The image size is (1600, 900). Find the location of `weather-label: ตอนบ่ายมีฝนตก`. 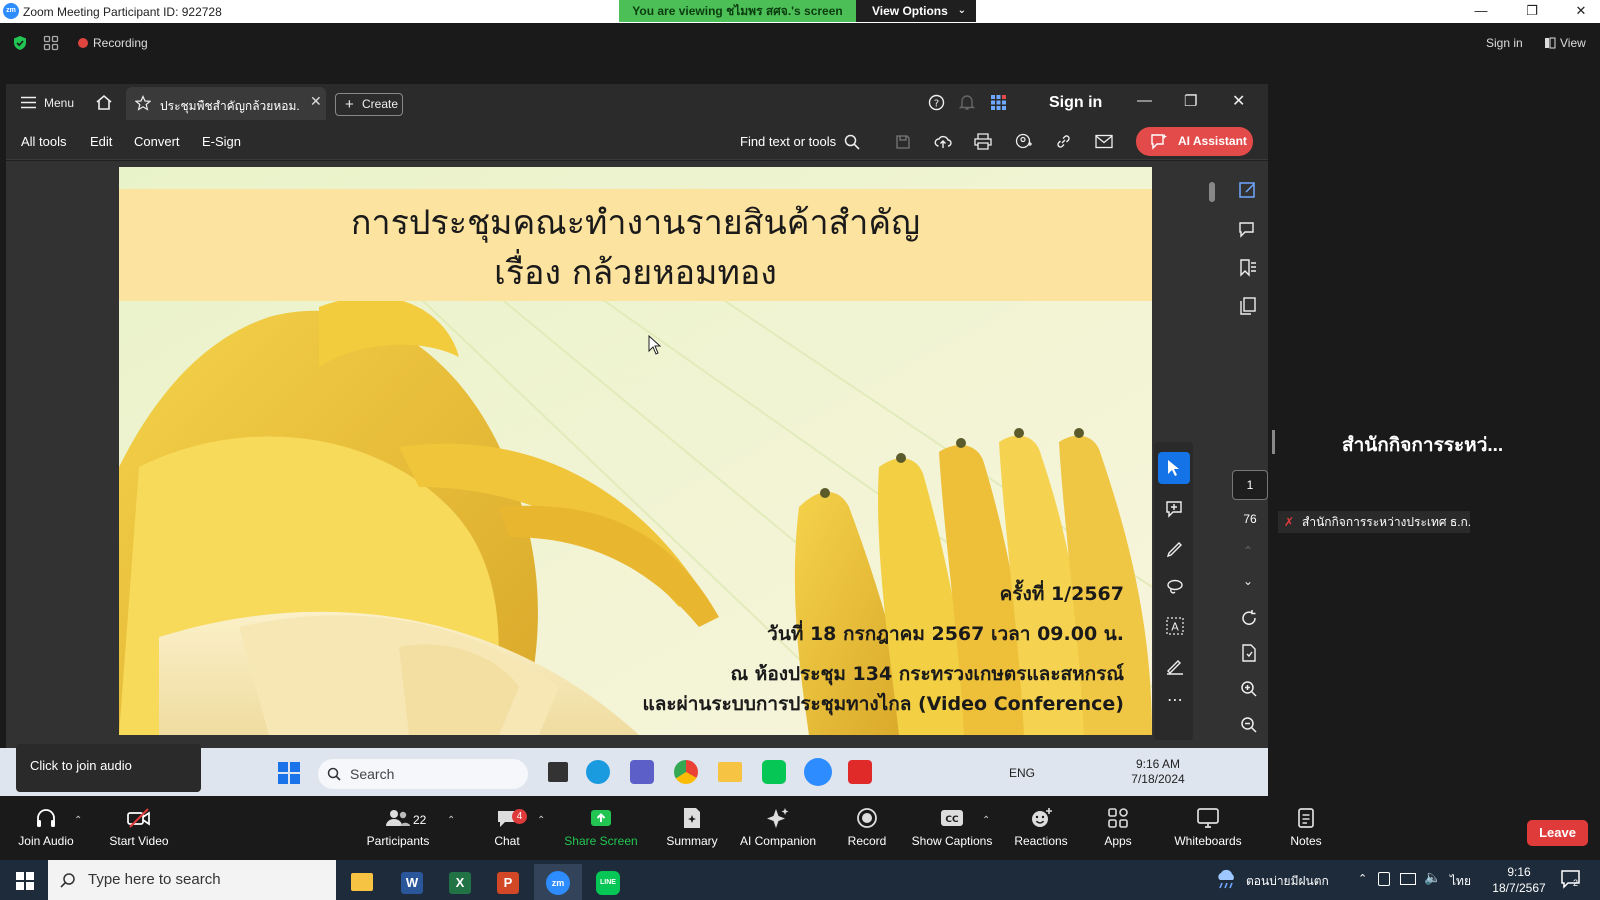

weather-label: ตอนบ่ายมีฝนตก is located at coordinates (1287, 881).